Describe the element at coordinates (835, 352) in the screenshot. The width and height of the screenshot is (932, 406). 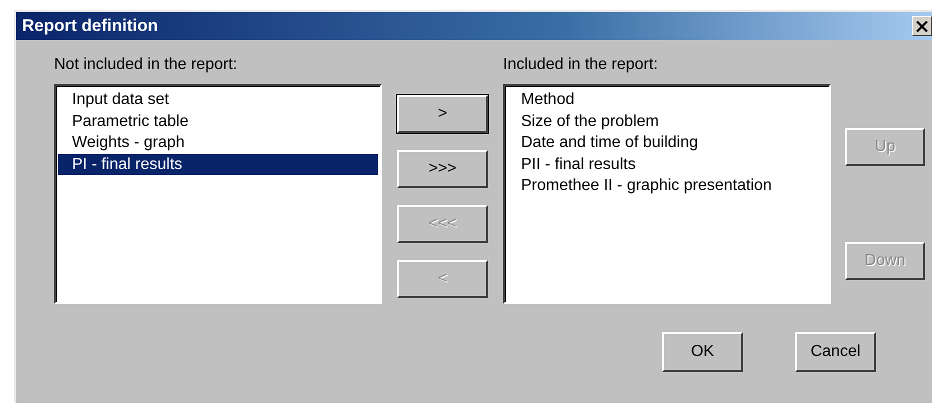
I see `dialog-button: Cancel` at that location.